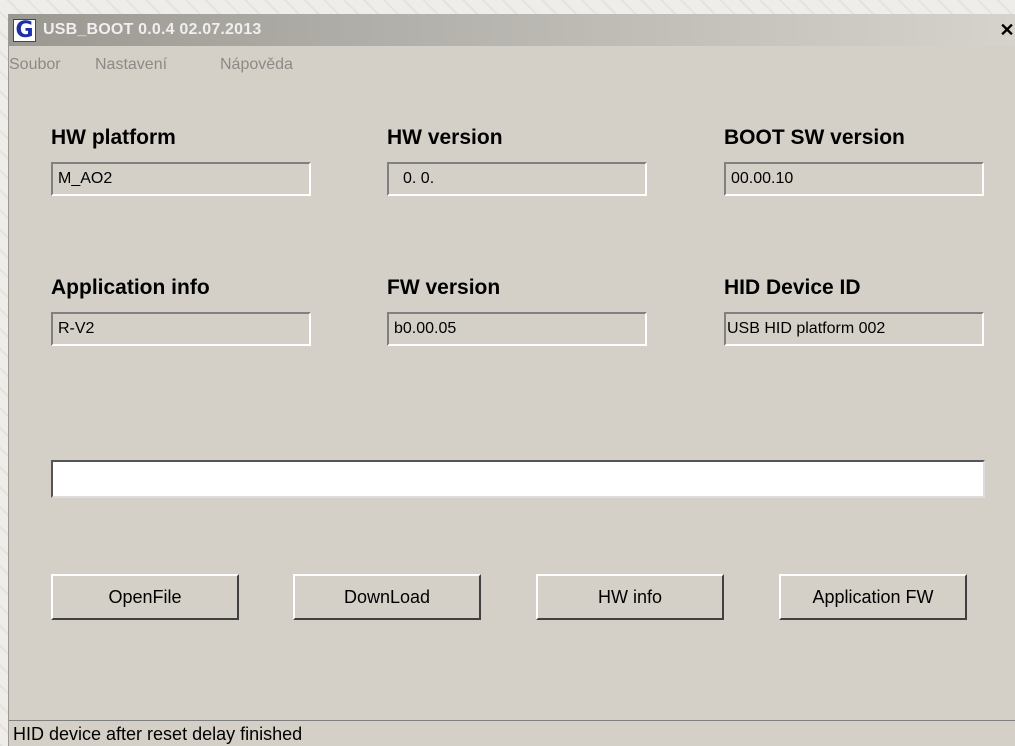 This screenshot has width=1015, height=746. Describe the element at coordinates (152, 29) in the screenshot. I see `window-title: USB_BOOT 0.0.4 02.07.2013` at that location.